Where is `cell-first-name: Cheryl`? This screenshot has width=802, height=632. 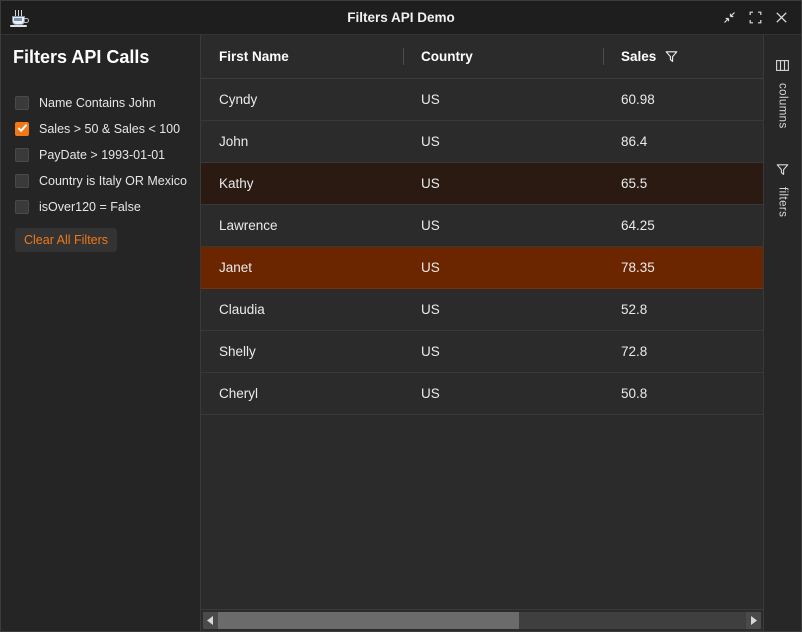
cell-first-name: Cheryl is located at coordinates (239, 393).